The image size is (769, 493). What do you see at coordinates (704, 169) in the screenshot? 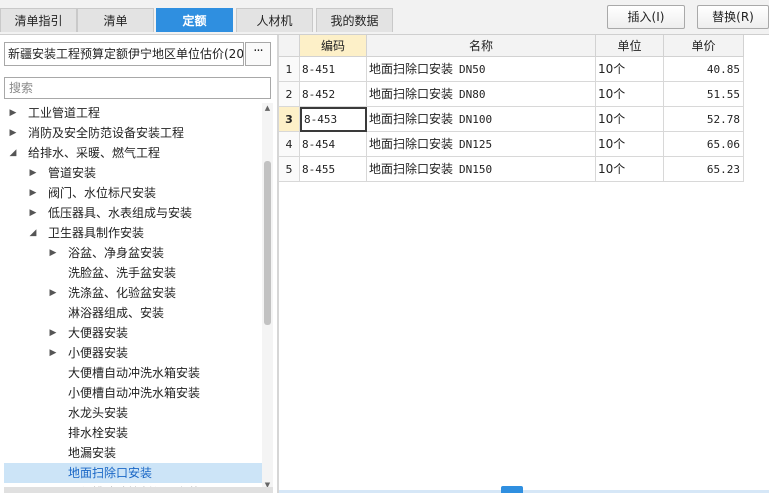
I see `price-cell: 65.23` at bounding box center [704, 169].